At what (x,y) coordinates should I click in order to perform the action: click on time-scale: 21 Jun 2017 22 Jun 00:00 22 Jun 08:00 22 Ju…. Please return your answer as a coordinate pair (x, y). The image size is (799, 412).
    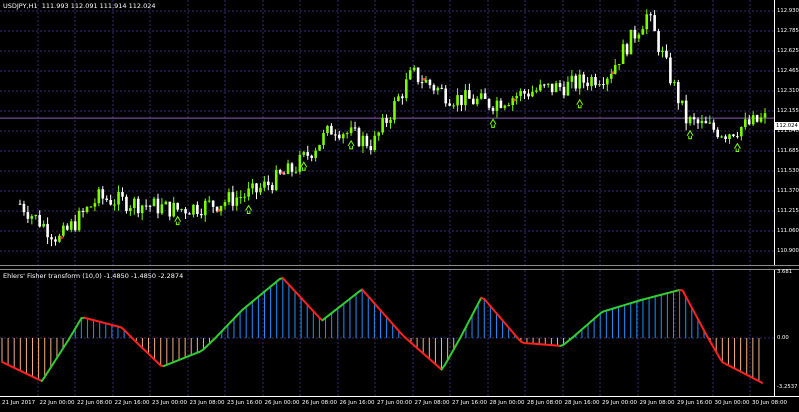
    Looking at the image, I should click on (399, 404).